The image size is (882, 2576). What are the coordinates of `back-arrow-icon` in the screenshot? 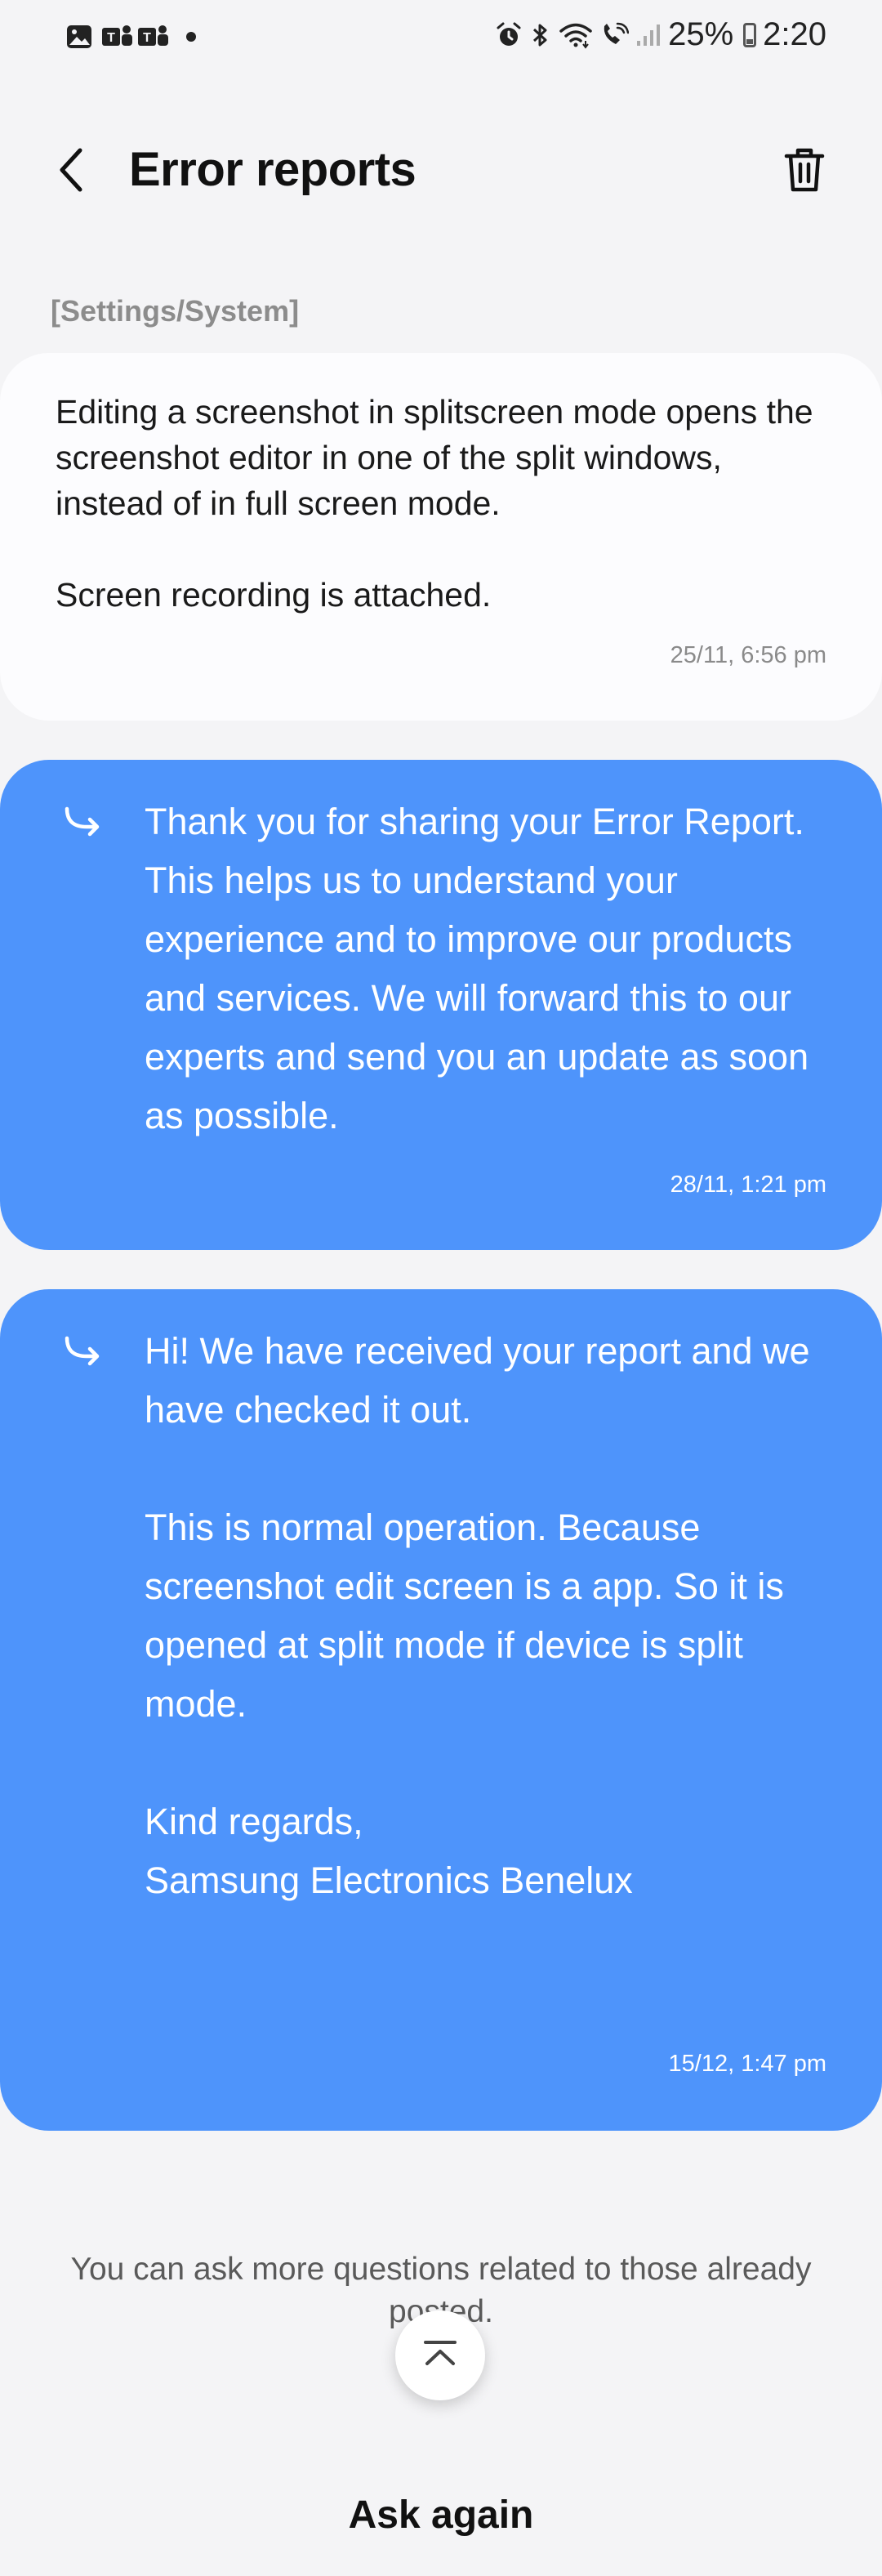 It's located at (72, 172).